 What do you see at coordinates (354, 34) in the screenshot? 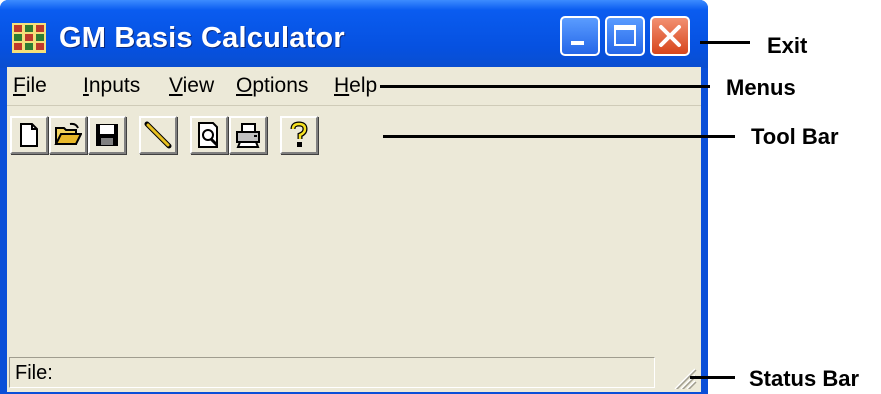
I see `title-bar: GM Basis Calculator` at bounding box center [354, 34].